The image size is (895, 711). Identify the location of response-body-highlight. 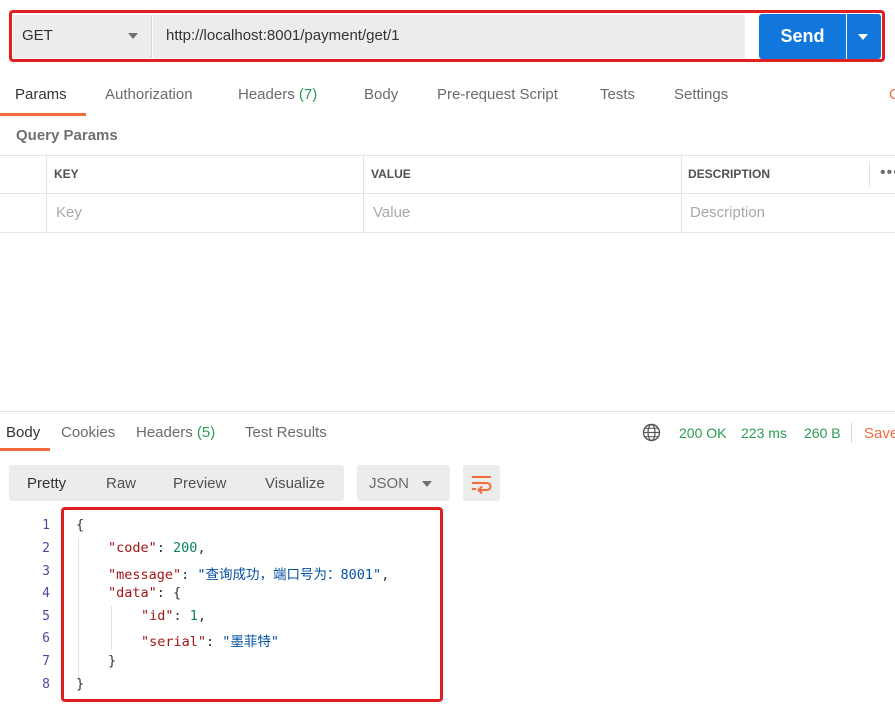
(252, 604).